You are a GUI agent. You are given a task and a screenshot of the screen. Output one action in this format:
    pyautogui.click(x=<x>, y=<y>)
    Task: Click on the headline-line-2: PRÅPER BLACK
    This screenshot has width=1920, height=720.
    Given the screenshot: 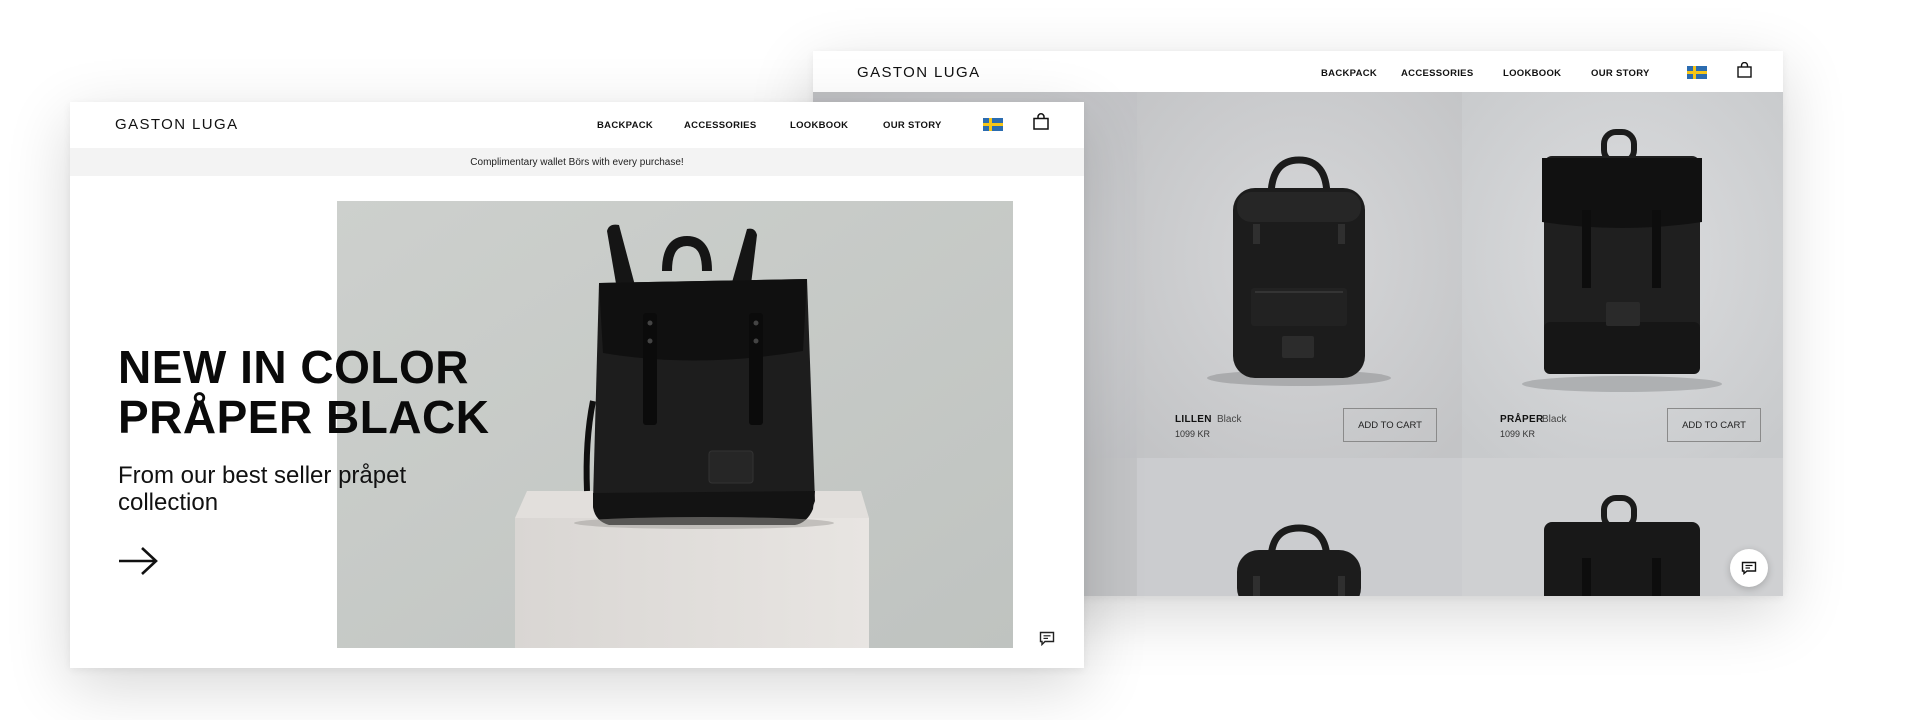 What is the action you would take?
    pyautogui.click(x=304, y=417)
    